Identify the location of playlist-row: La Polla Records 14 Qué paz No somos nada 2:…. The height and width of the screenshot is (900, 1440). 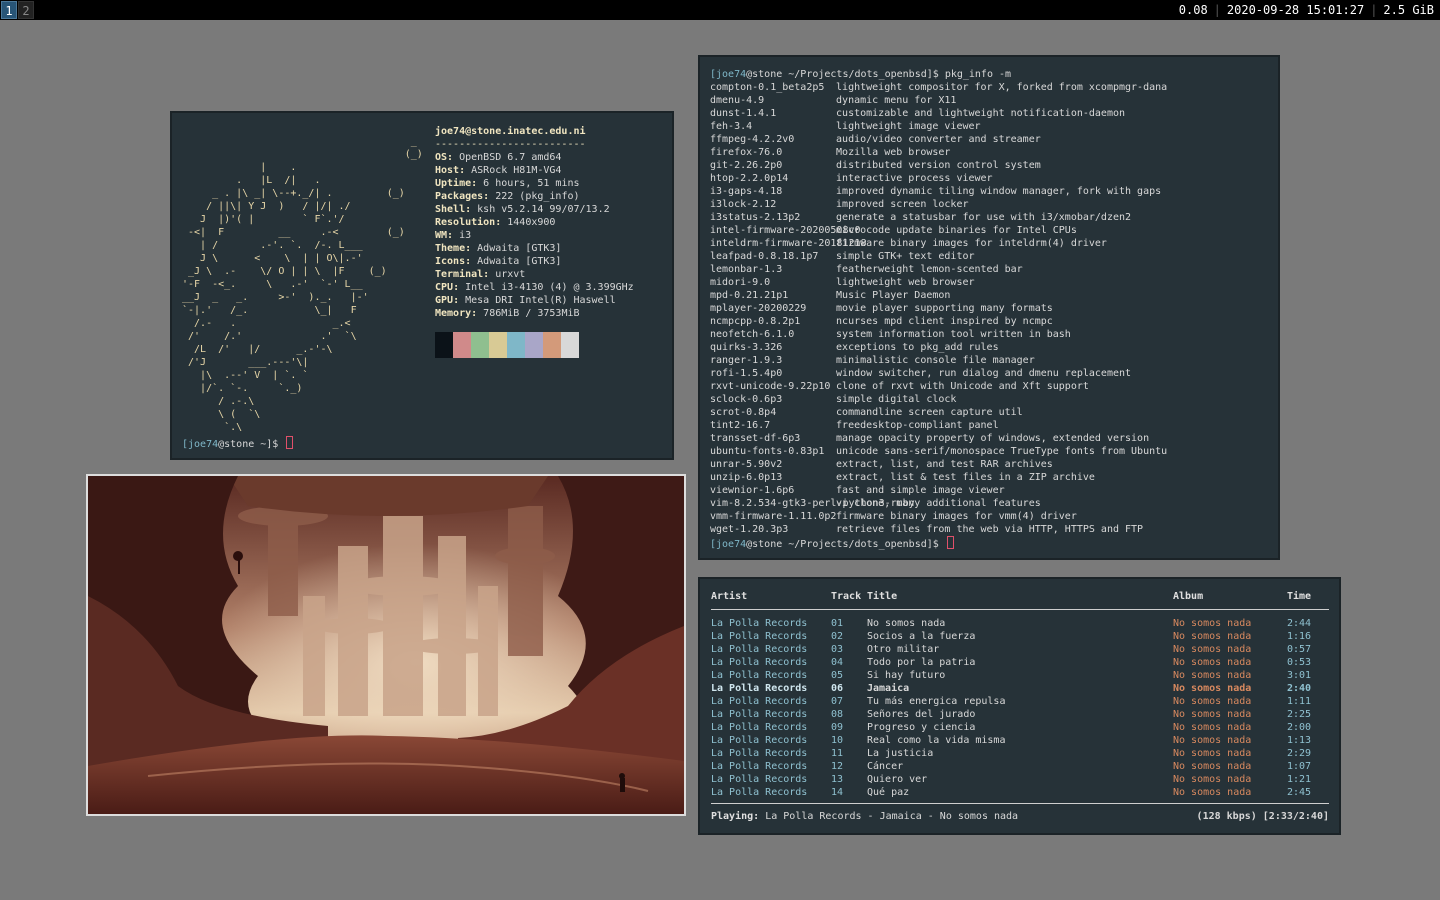
(1020, 792).